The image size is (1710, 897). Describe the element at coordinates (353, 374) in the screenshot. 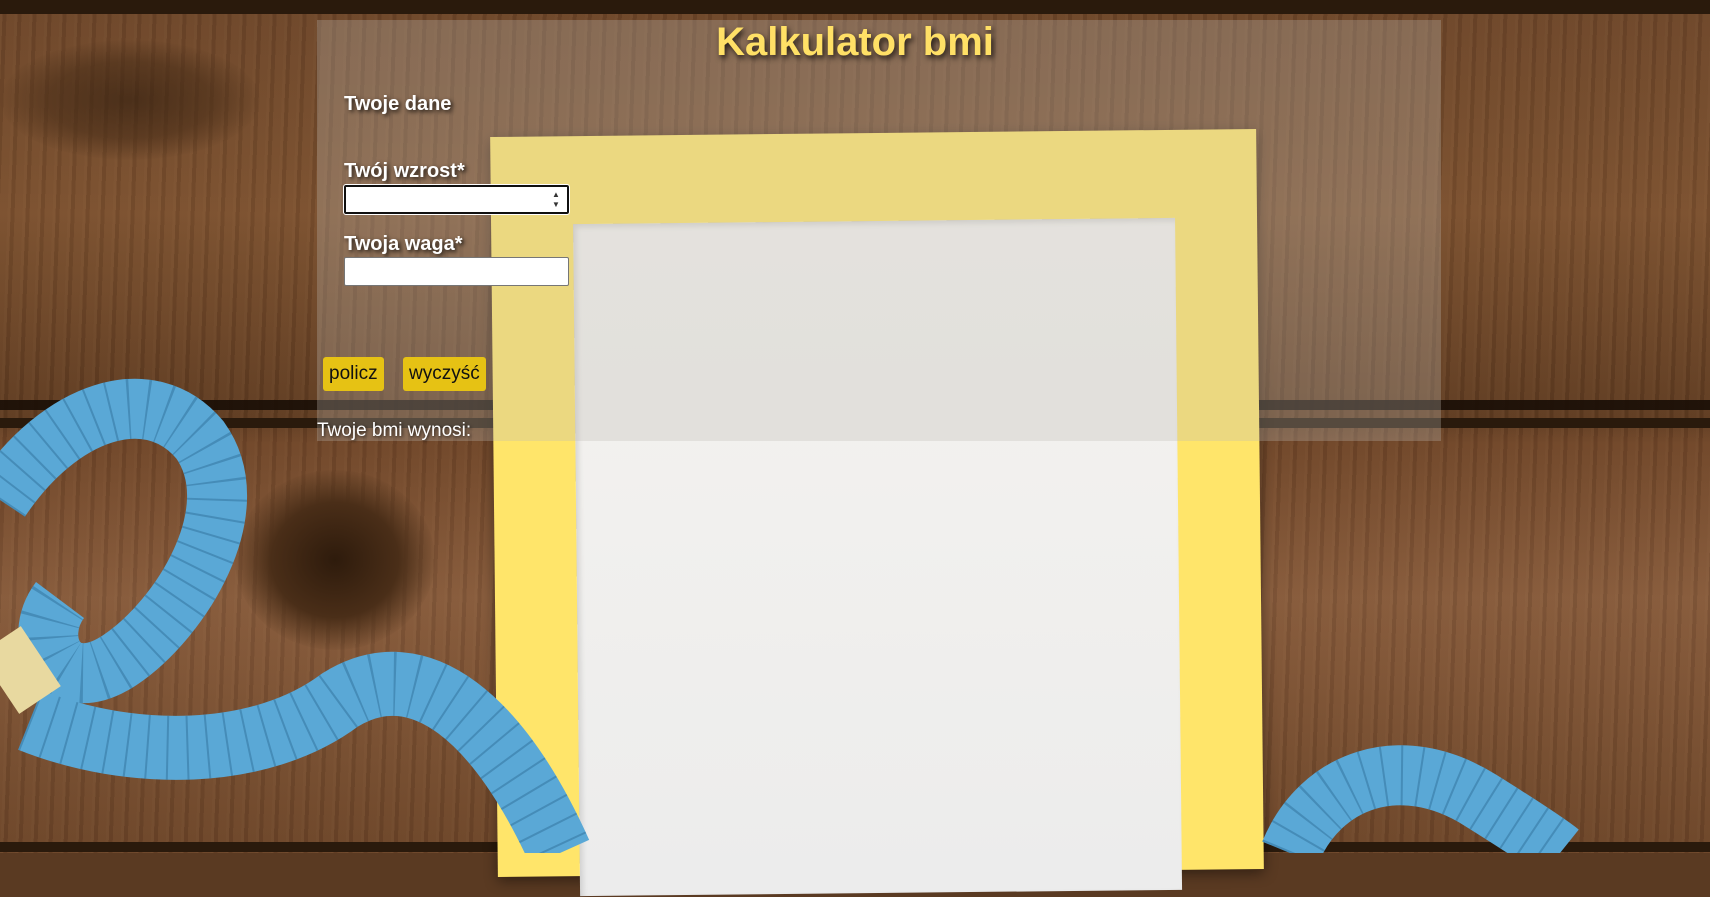

I see `calculate-button: policz` at that location.